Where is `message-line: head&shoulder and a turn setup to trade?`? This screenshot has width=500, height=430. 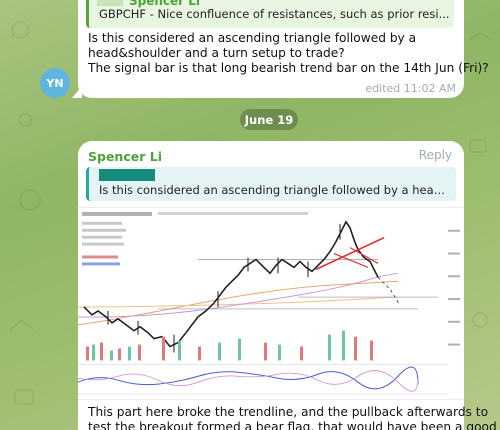
message-line: head&shoulder and a turn setup to trade? is located at coordinates (216, 53).